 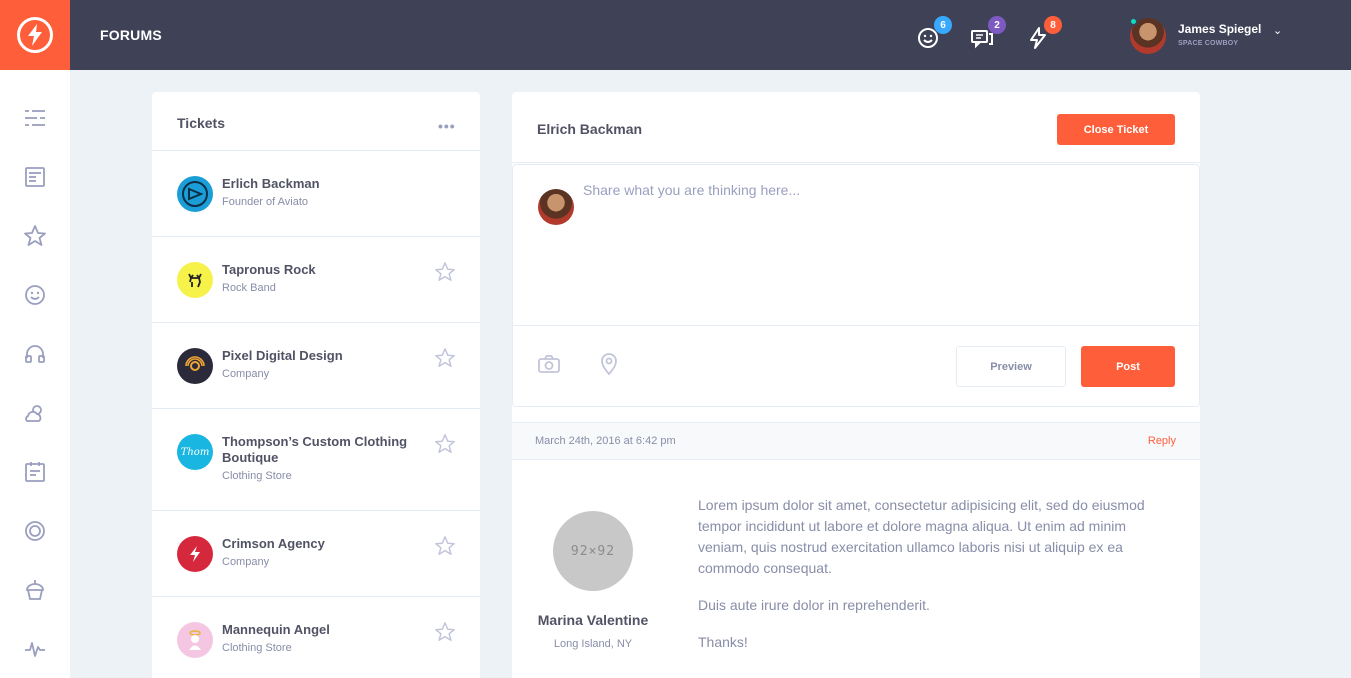 I want to click on ticket-name: Crimson Agency, so click(x=273, y=543).